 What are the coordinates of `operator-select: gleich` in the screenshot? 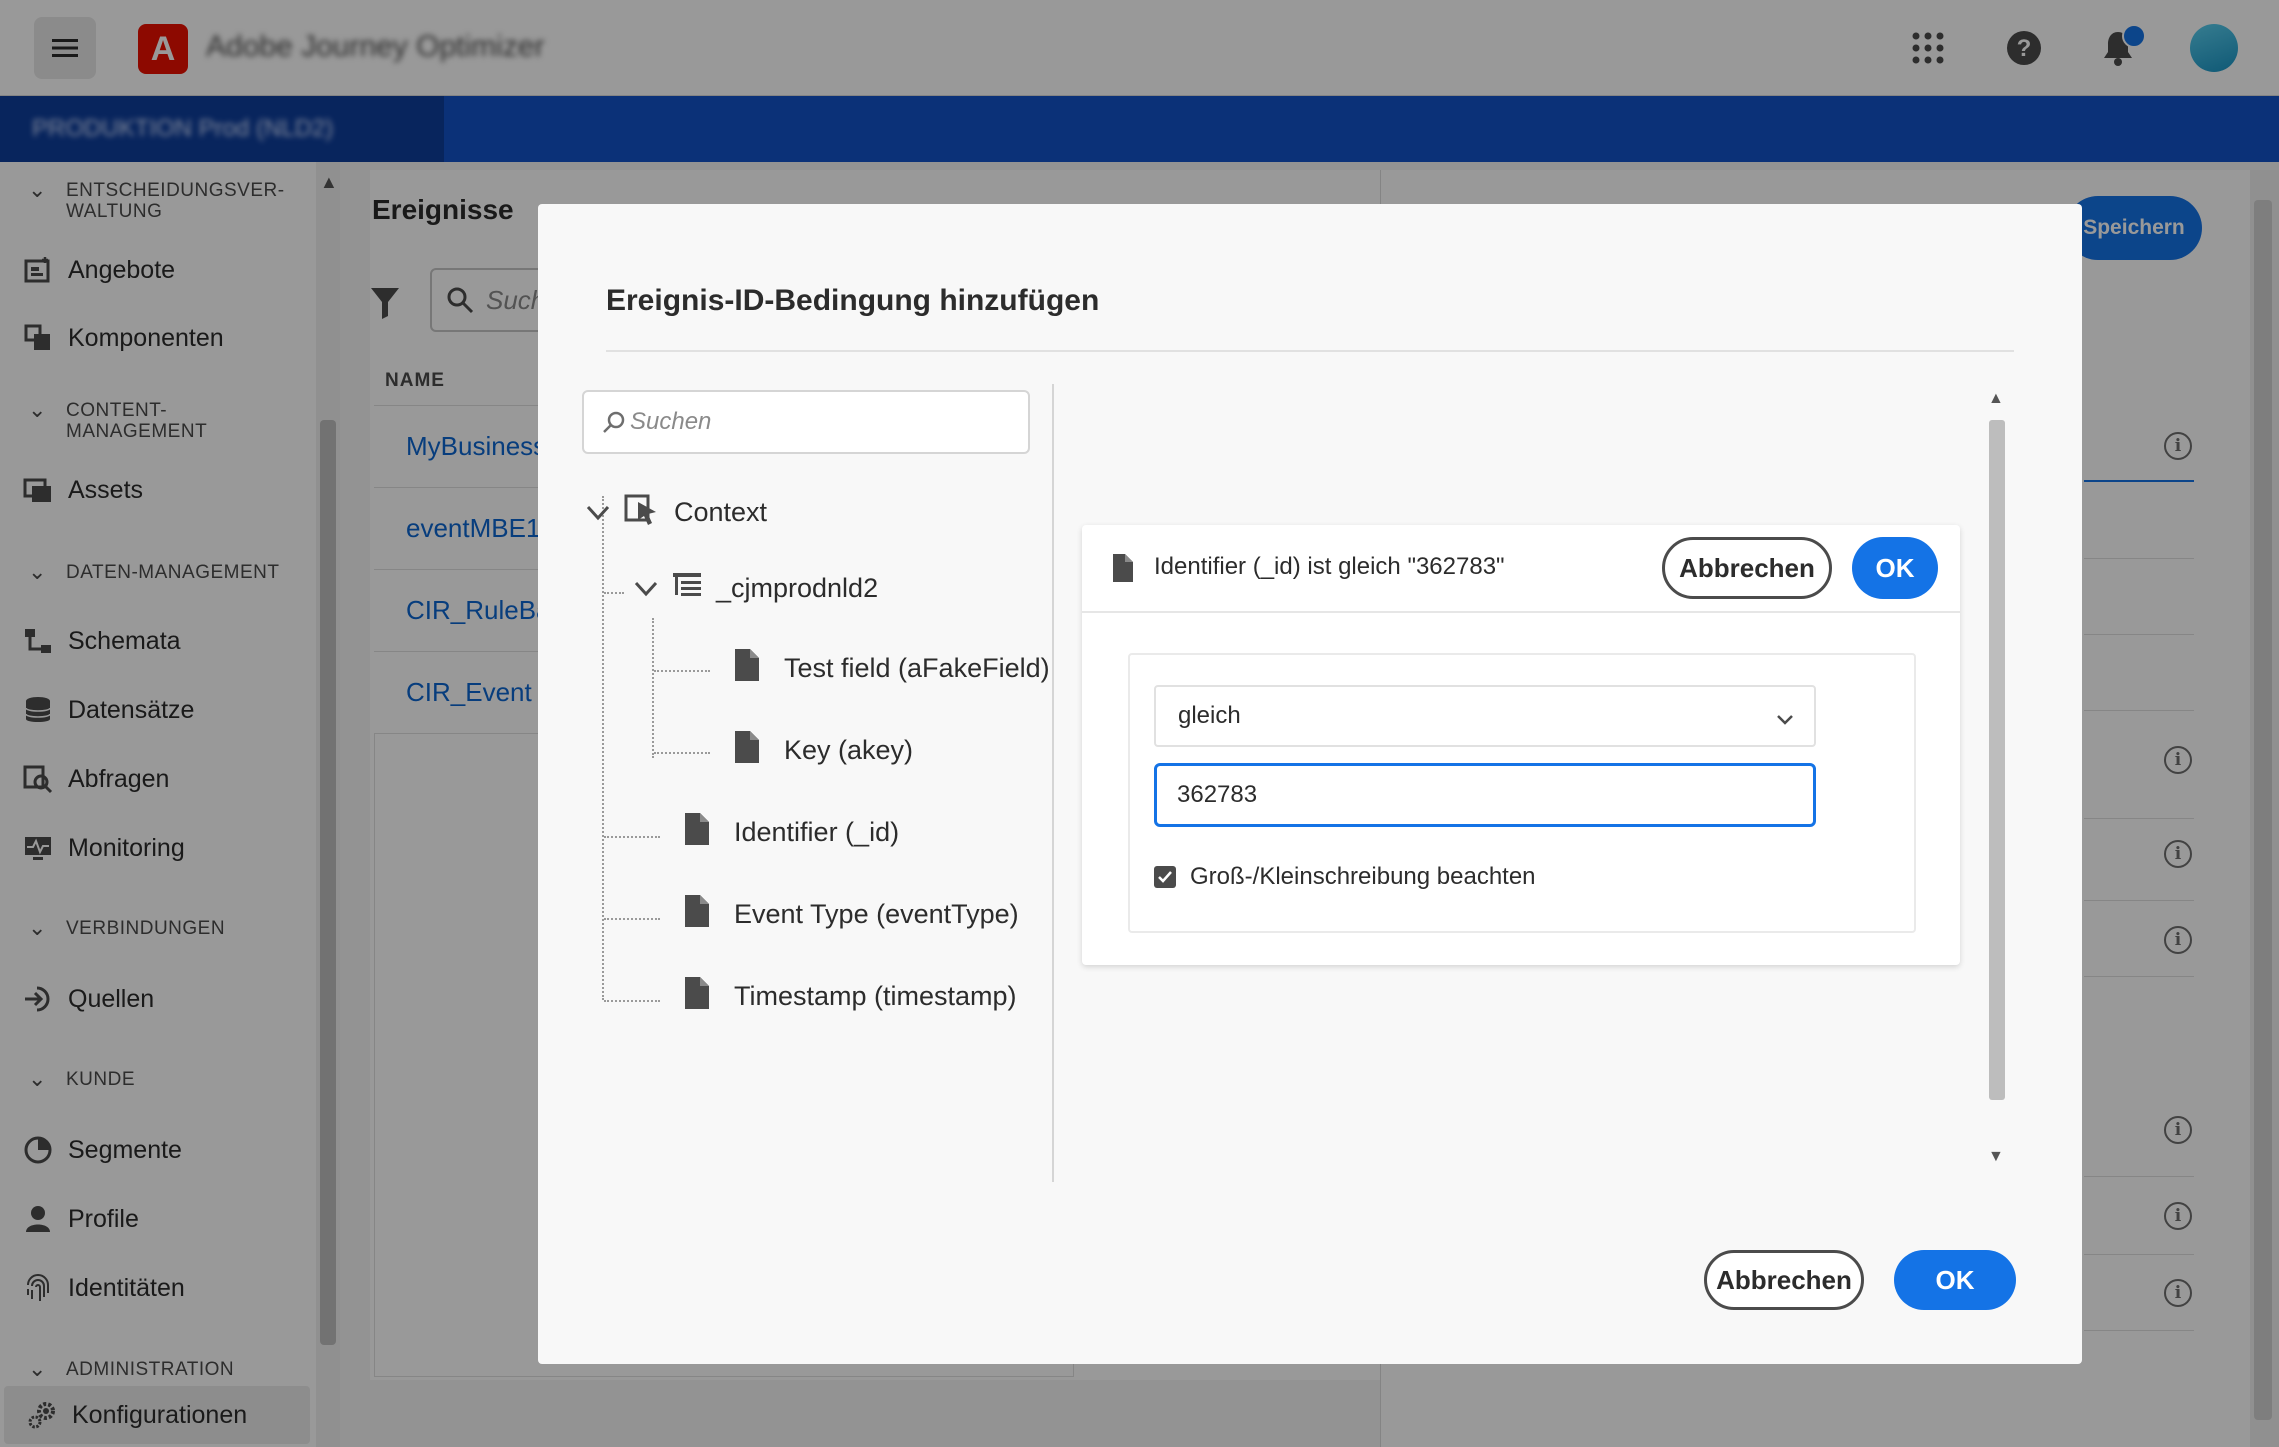 It's located at (1485, 716).